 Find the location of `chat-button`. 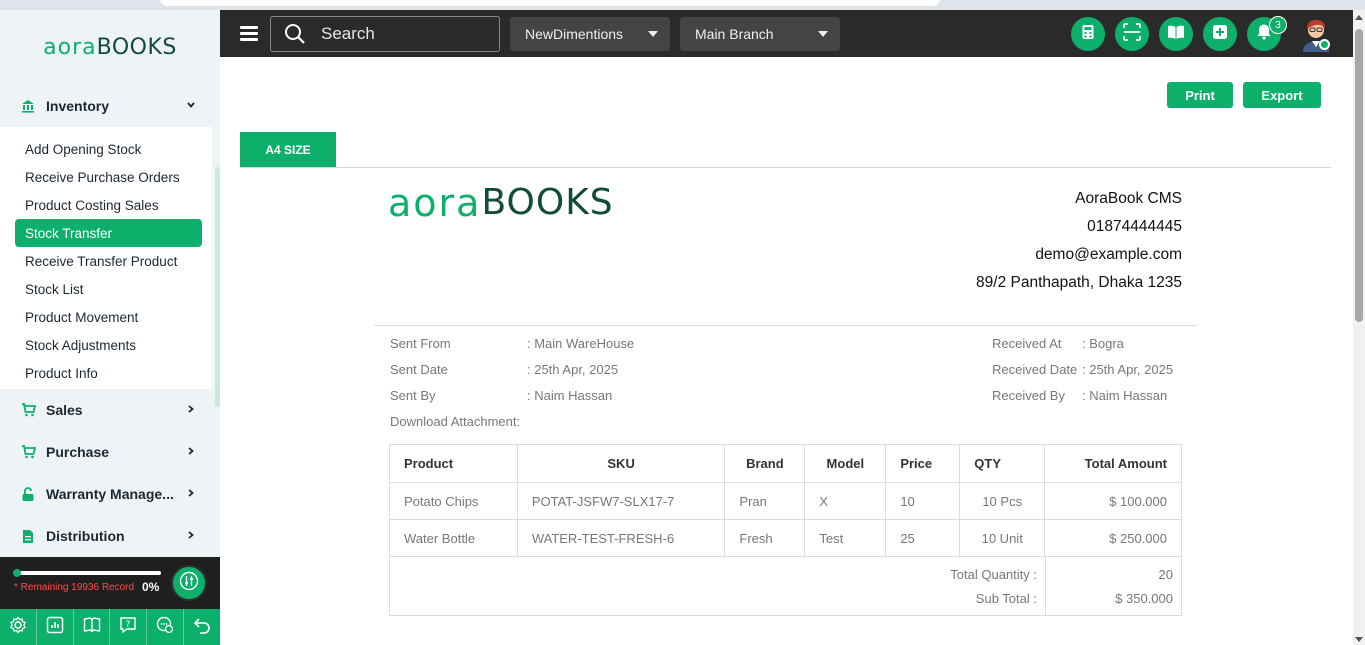

chat-button is located at coordinates (166, 627).